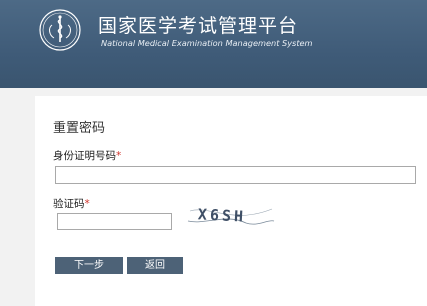  I want to click on captcha-label-text: 验证码, so click(69, 204).